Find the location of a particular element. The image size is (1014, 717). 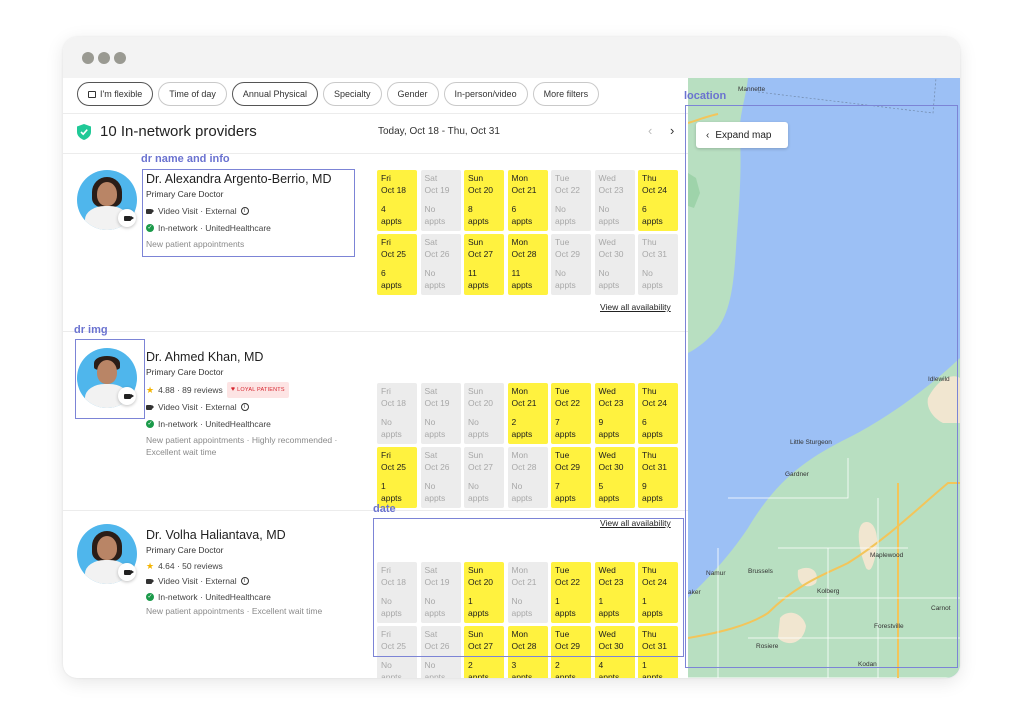

slot-date: Oct 19 is located at coordinates (437, 189).